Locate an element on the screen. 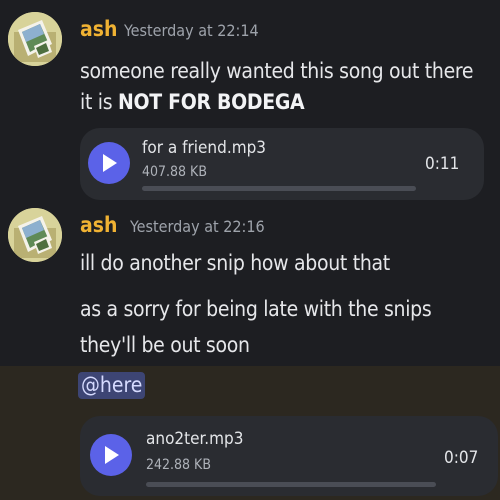  bold-text: NOT FOR BODEGA is located at coordinates (211, 102).